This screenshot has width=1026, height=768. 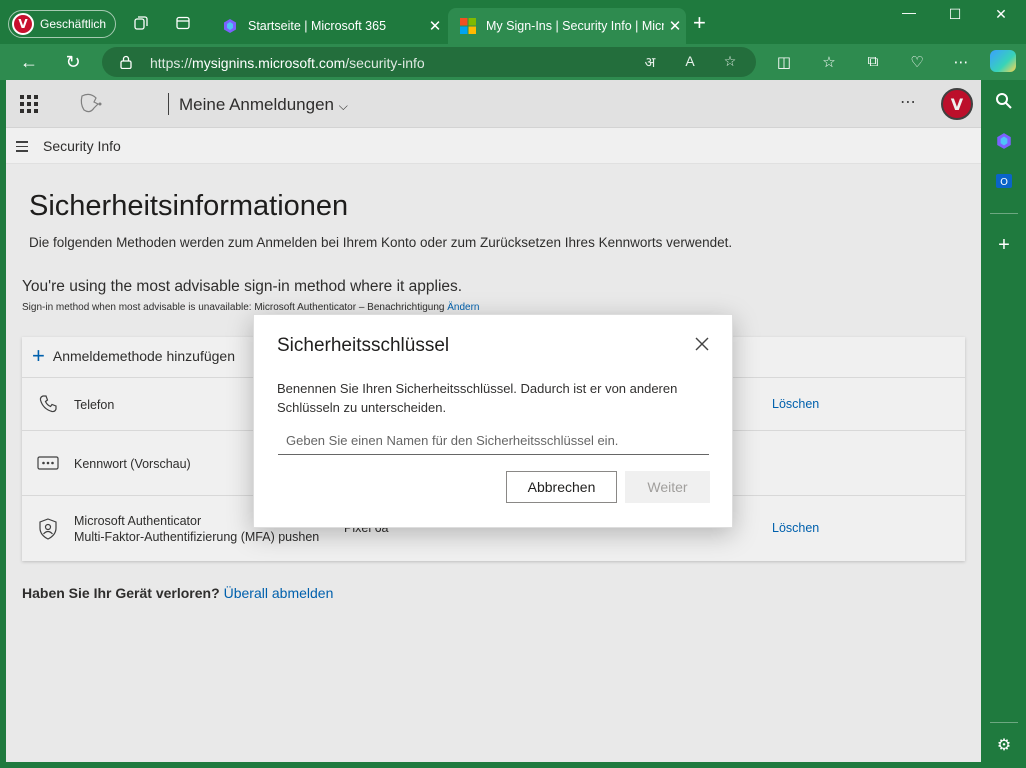 What do you see at coordinates (650, 62) in the screenshot?
I see `translate-icon: अ` at bounding box center [650, 62].